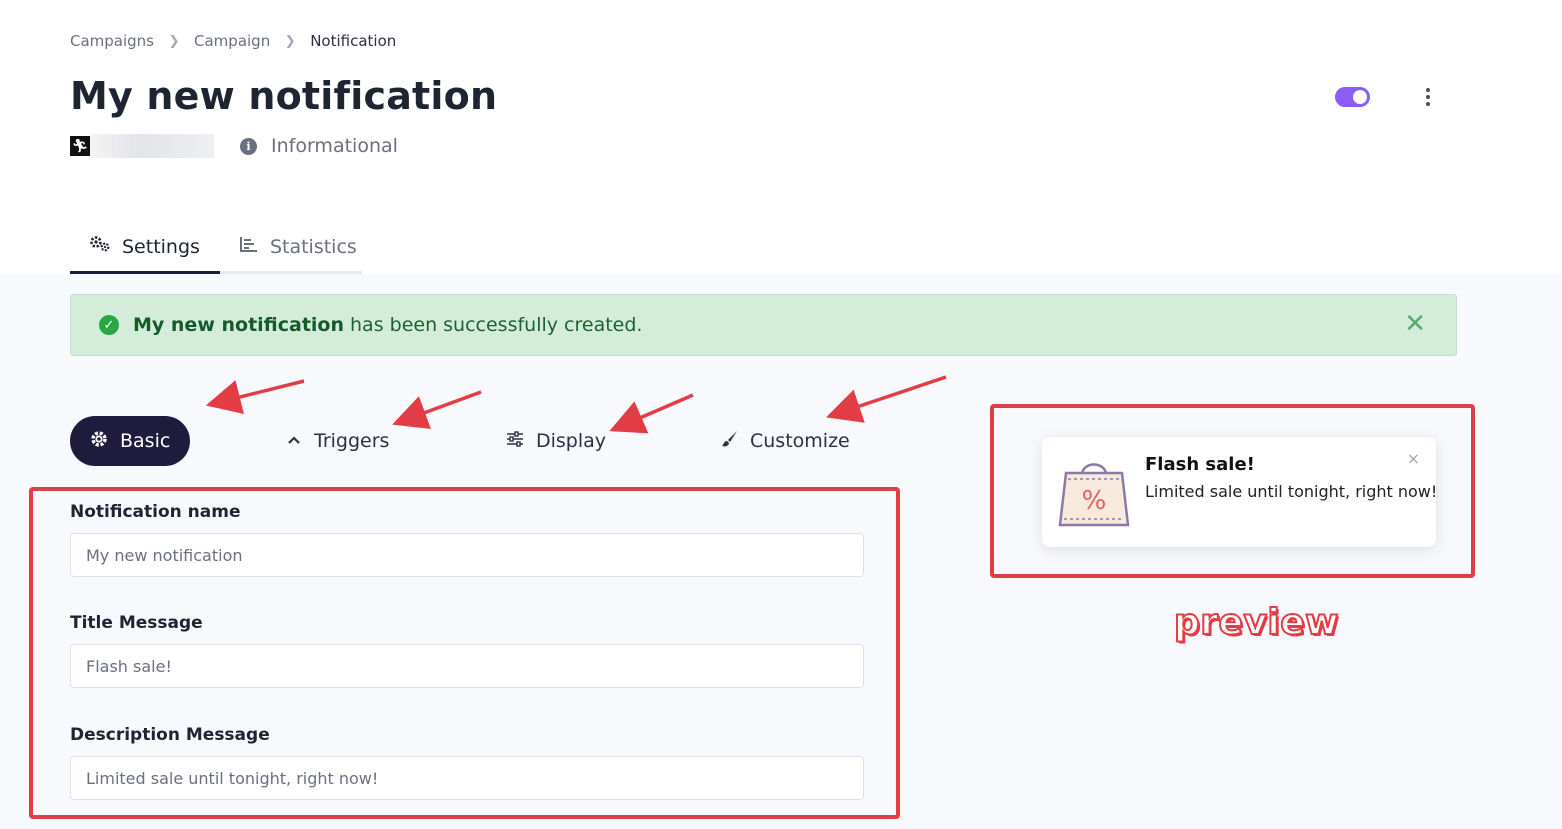 The height and width of the screenshot is (829, 1562). What do you see at coordinates (515, 441) in the screenshot?
I see `sliders-icon` at bounding box center [515, 441].